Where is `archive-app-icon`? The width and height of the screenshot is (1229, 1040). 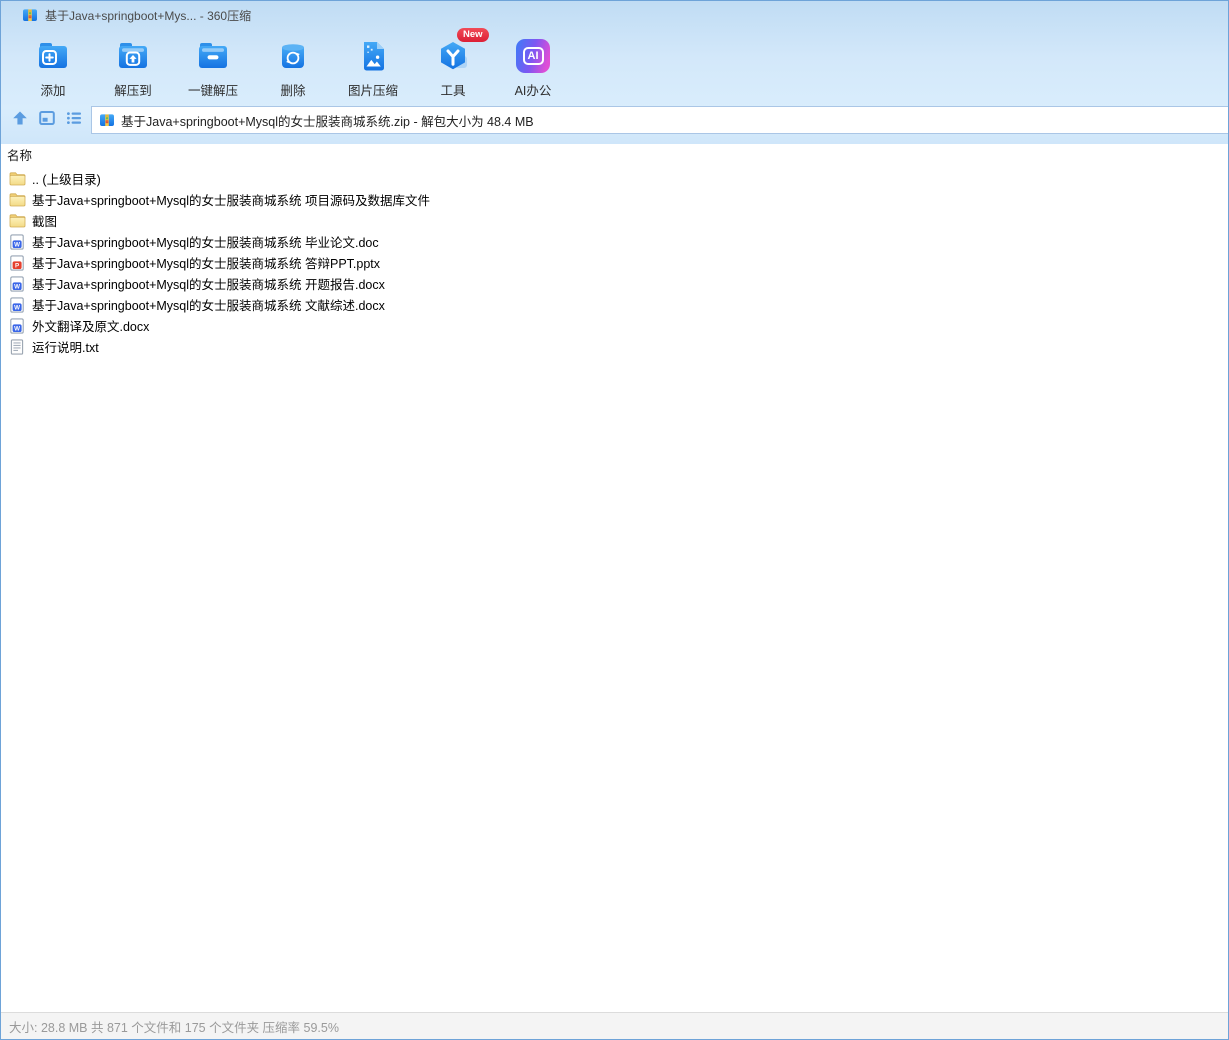
archive-app-icon is located at coordinates (30, 15).